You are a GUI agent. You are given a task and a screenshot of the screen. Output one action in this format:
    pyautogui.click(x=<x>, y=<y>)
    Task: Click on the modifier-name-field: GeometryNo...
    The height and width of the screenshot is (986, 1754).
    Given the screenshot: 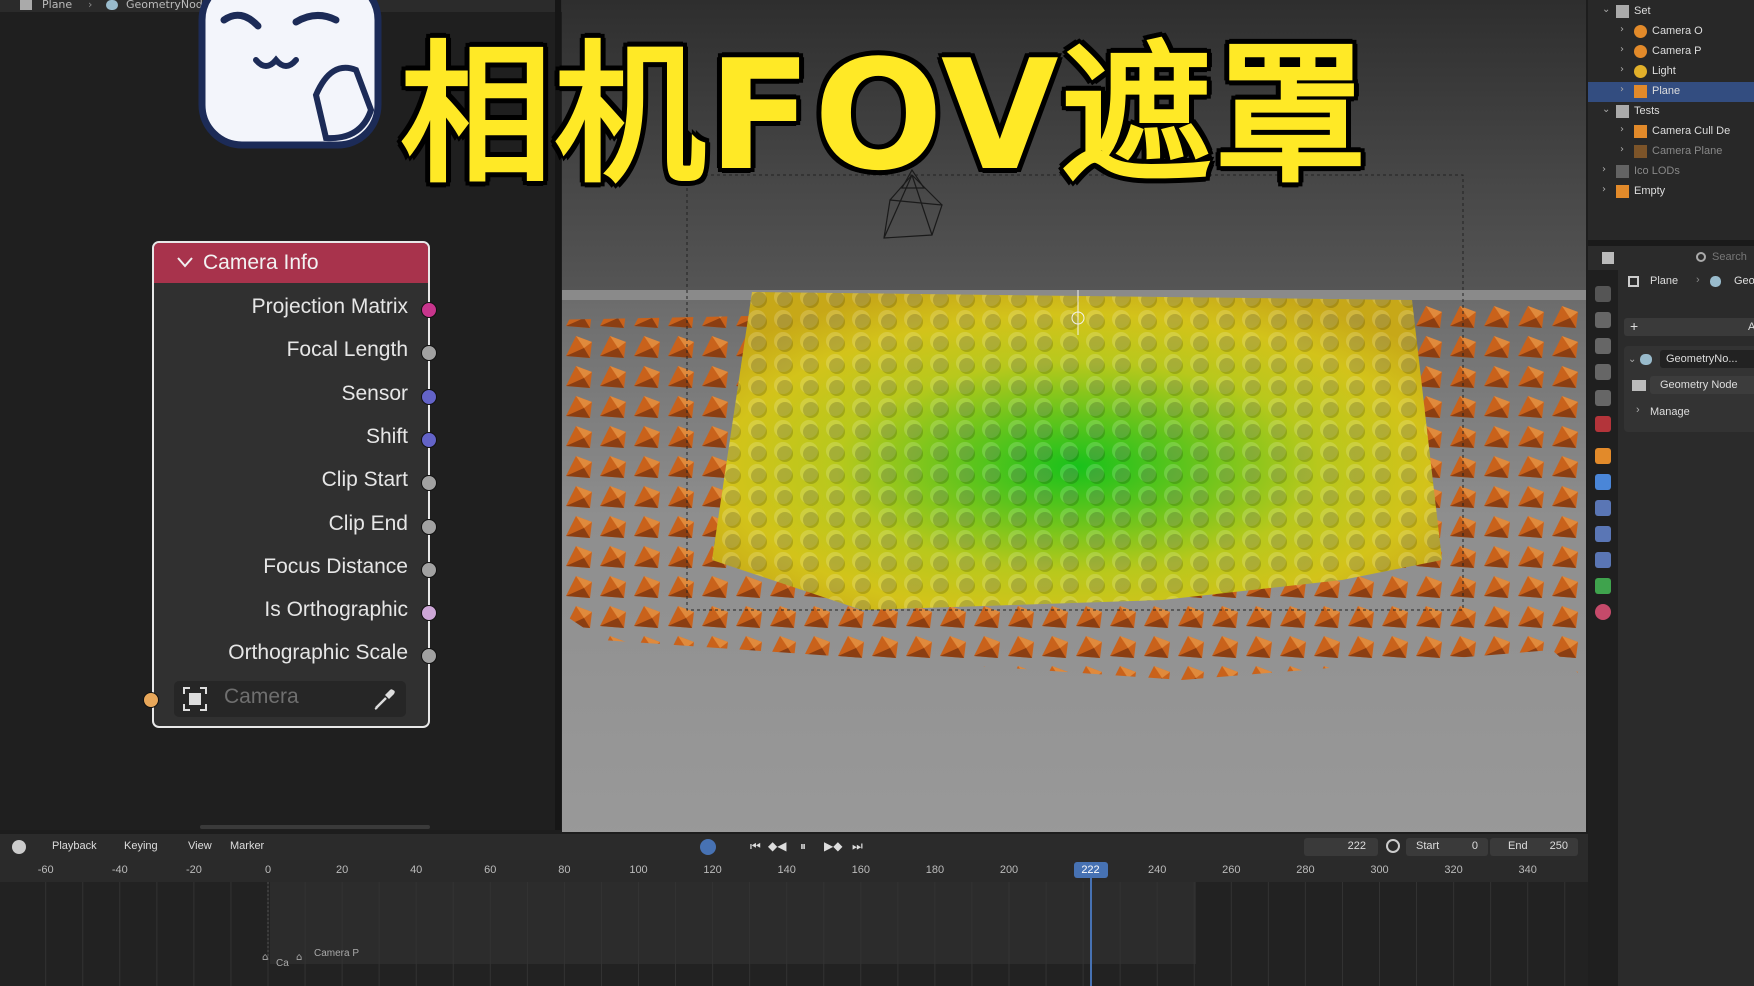 What is the action you would take?
    pyautogui.click(x=1707, y=359)
    